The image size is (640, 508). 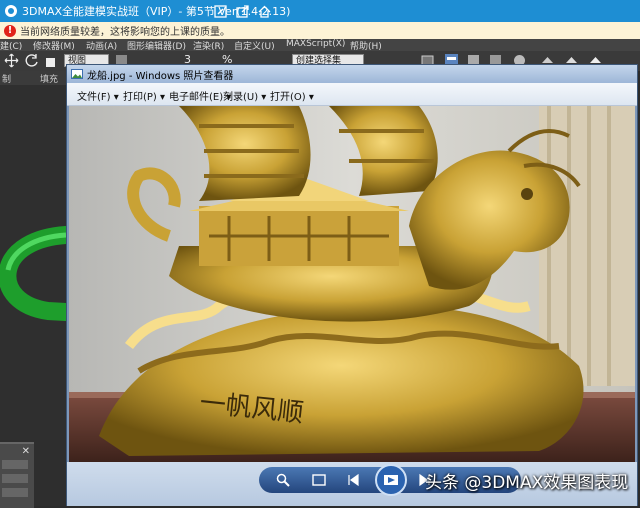 I want to click on error-icon: !, so click(x=10, y=30).